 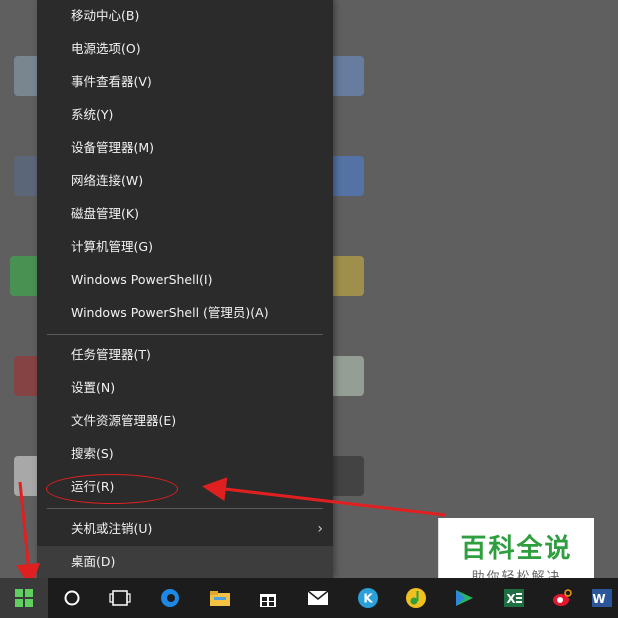 What do you see at coordinates (24, 598) in the screenshot?
I see `windows-start-icon` at bounding box center [24, 598].